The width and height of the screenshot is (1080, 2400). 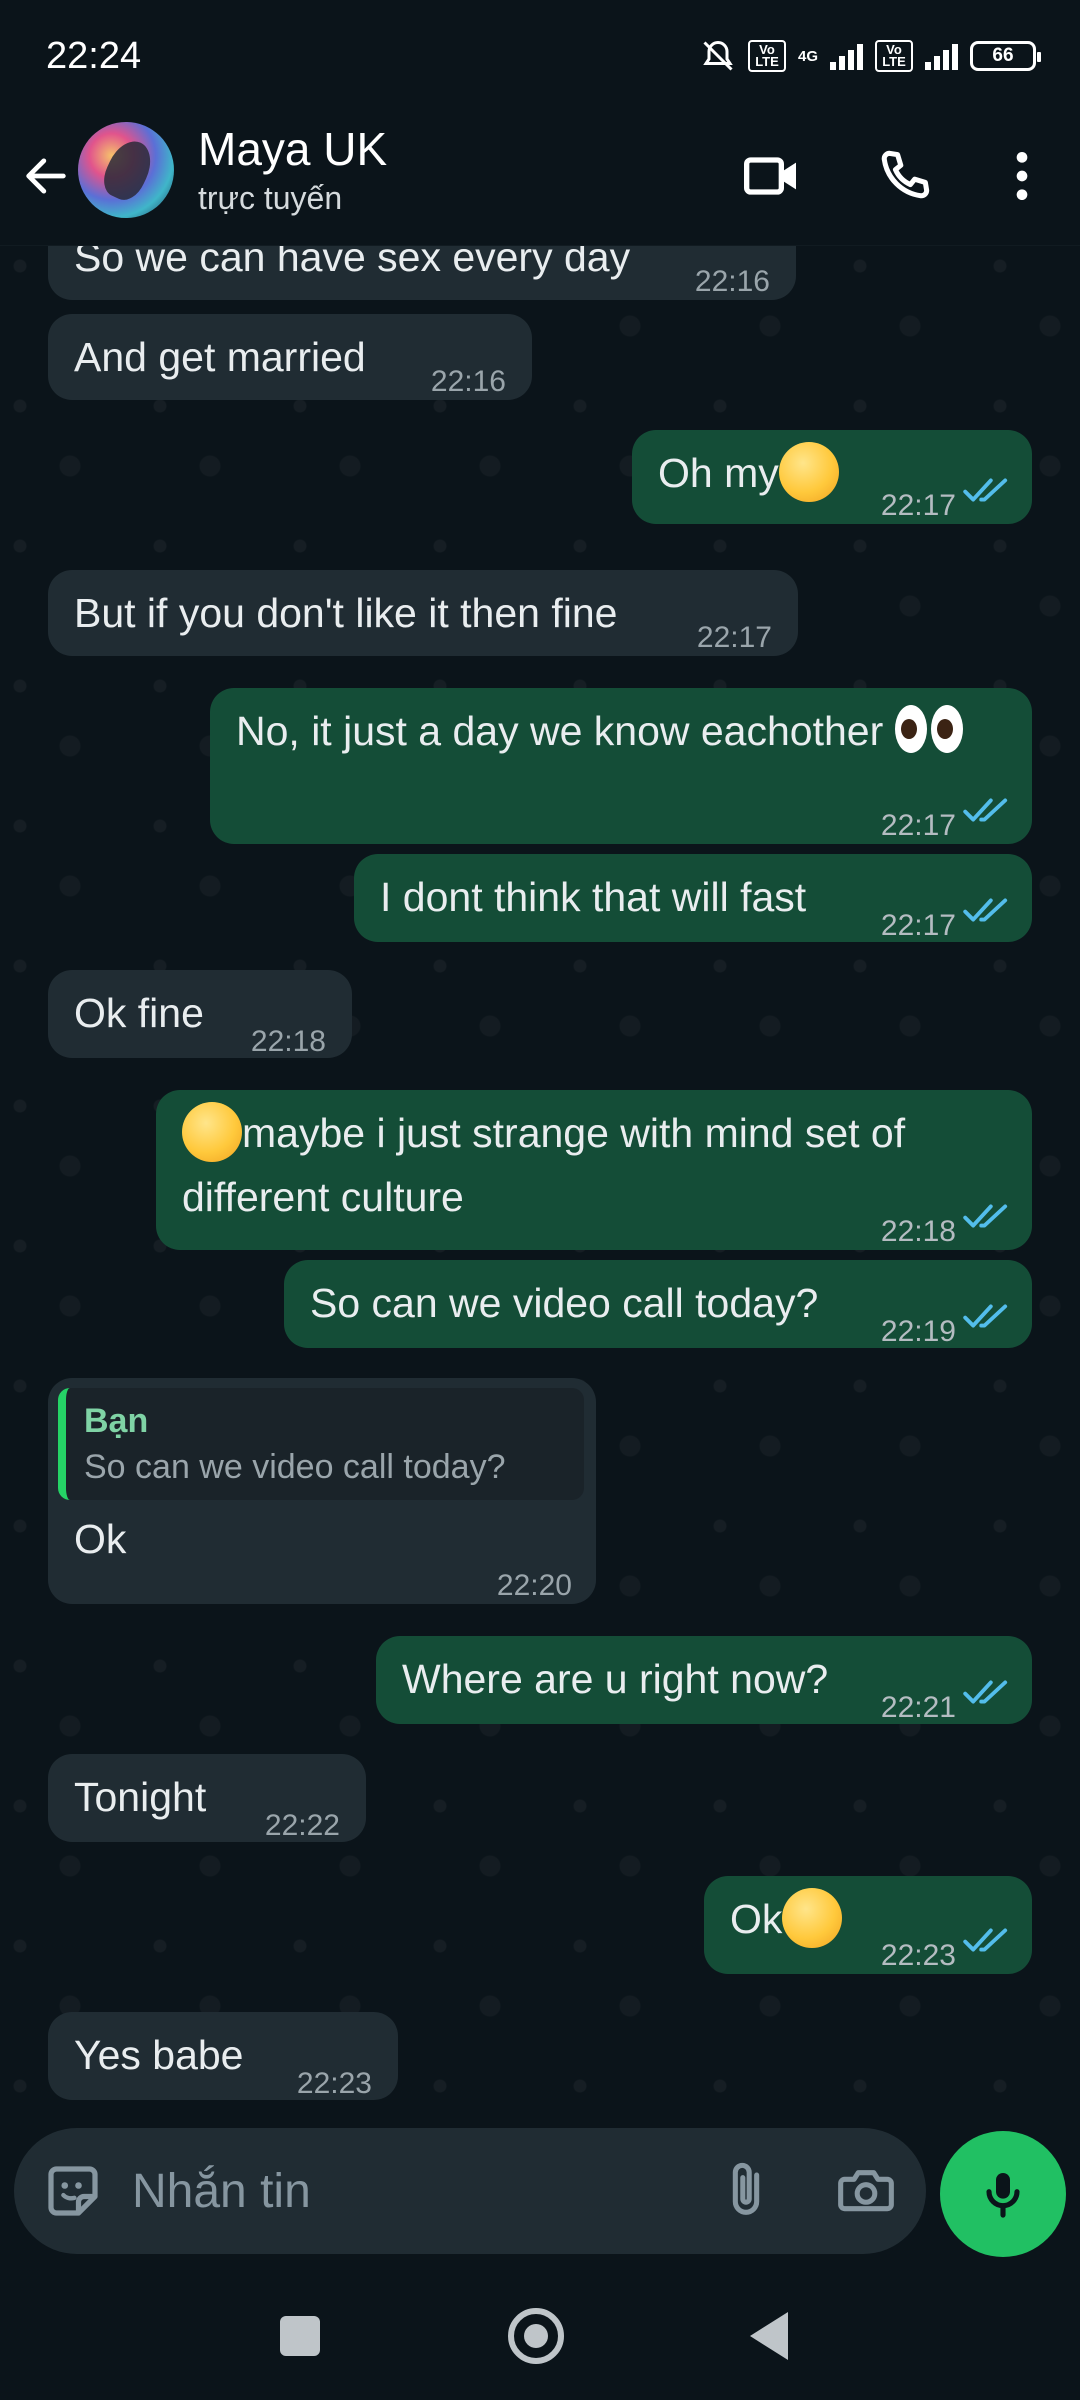 I want to click on system-navigation-bar, so click(x=540, y=2335).